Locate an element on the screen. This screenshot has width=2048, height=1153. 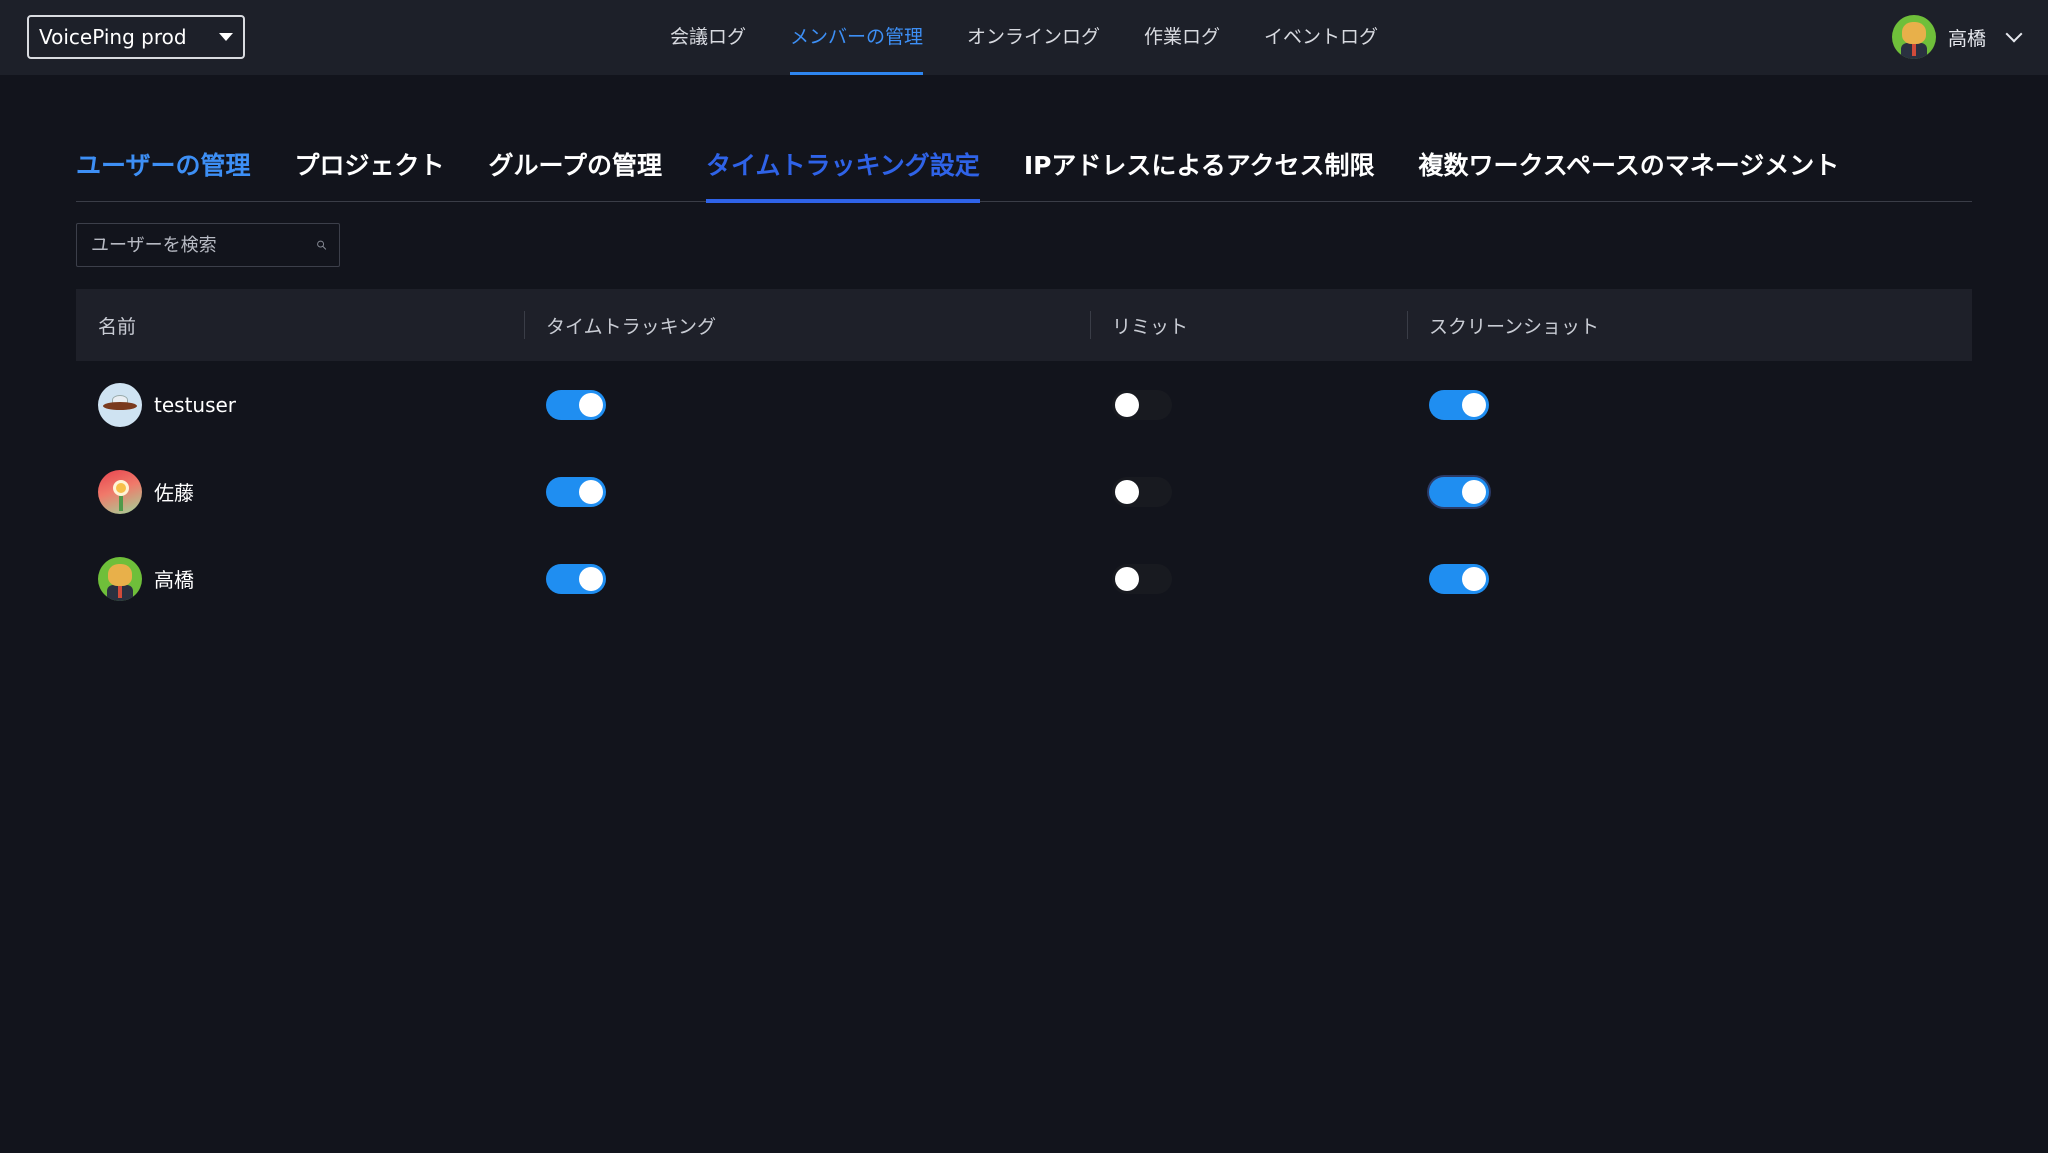
caret-down-icon is located at coordinates (226, 37).